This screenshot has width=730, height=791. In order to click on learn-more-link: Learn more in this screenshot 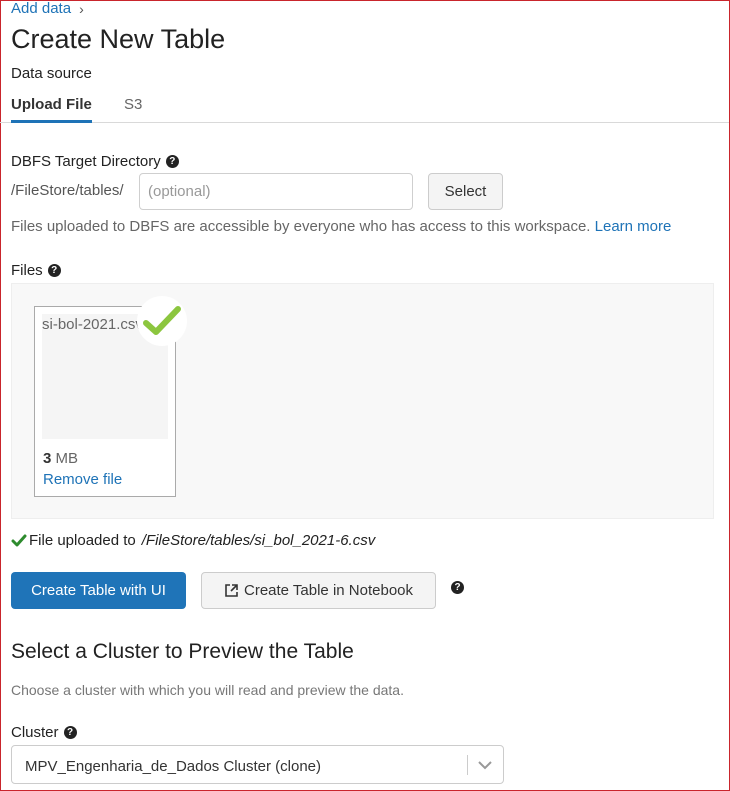, I will do `click(633, 226)`.